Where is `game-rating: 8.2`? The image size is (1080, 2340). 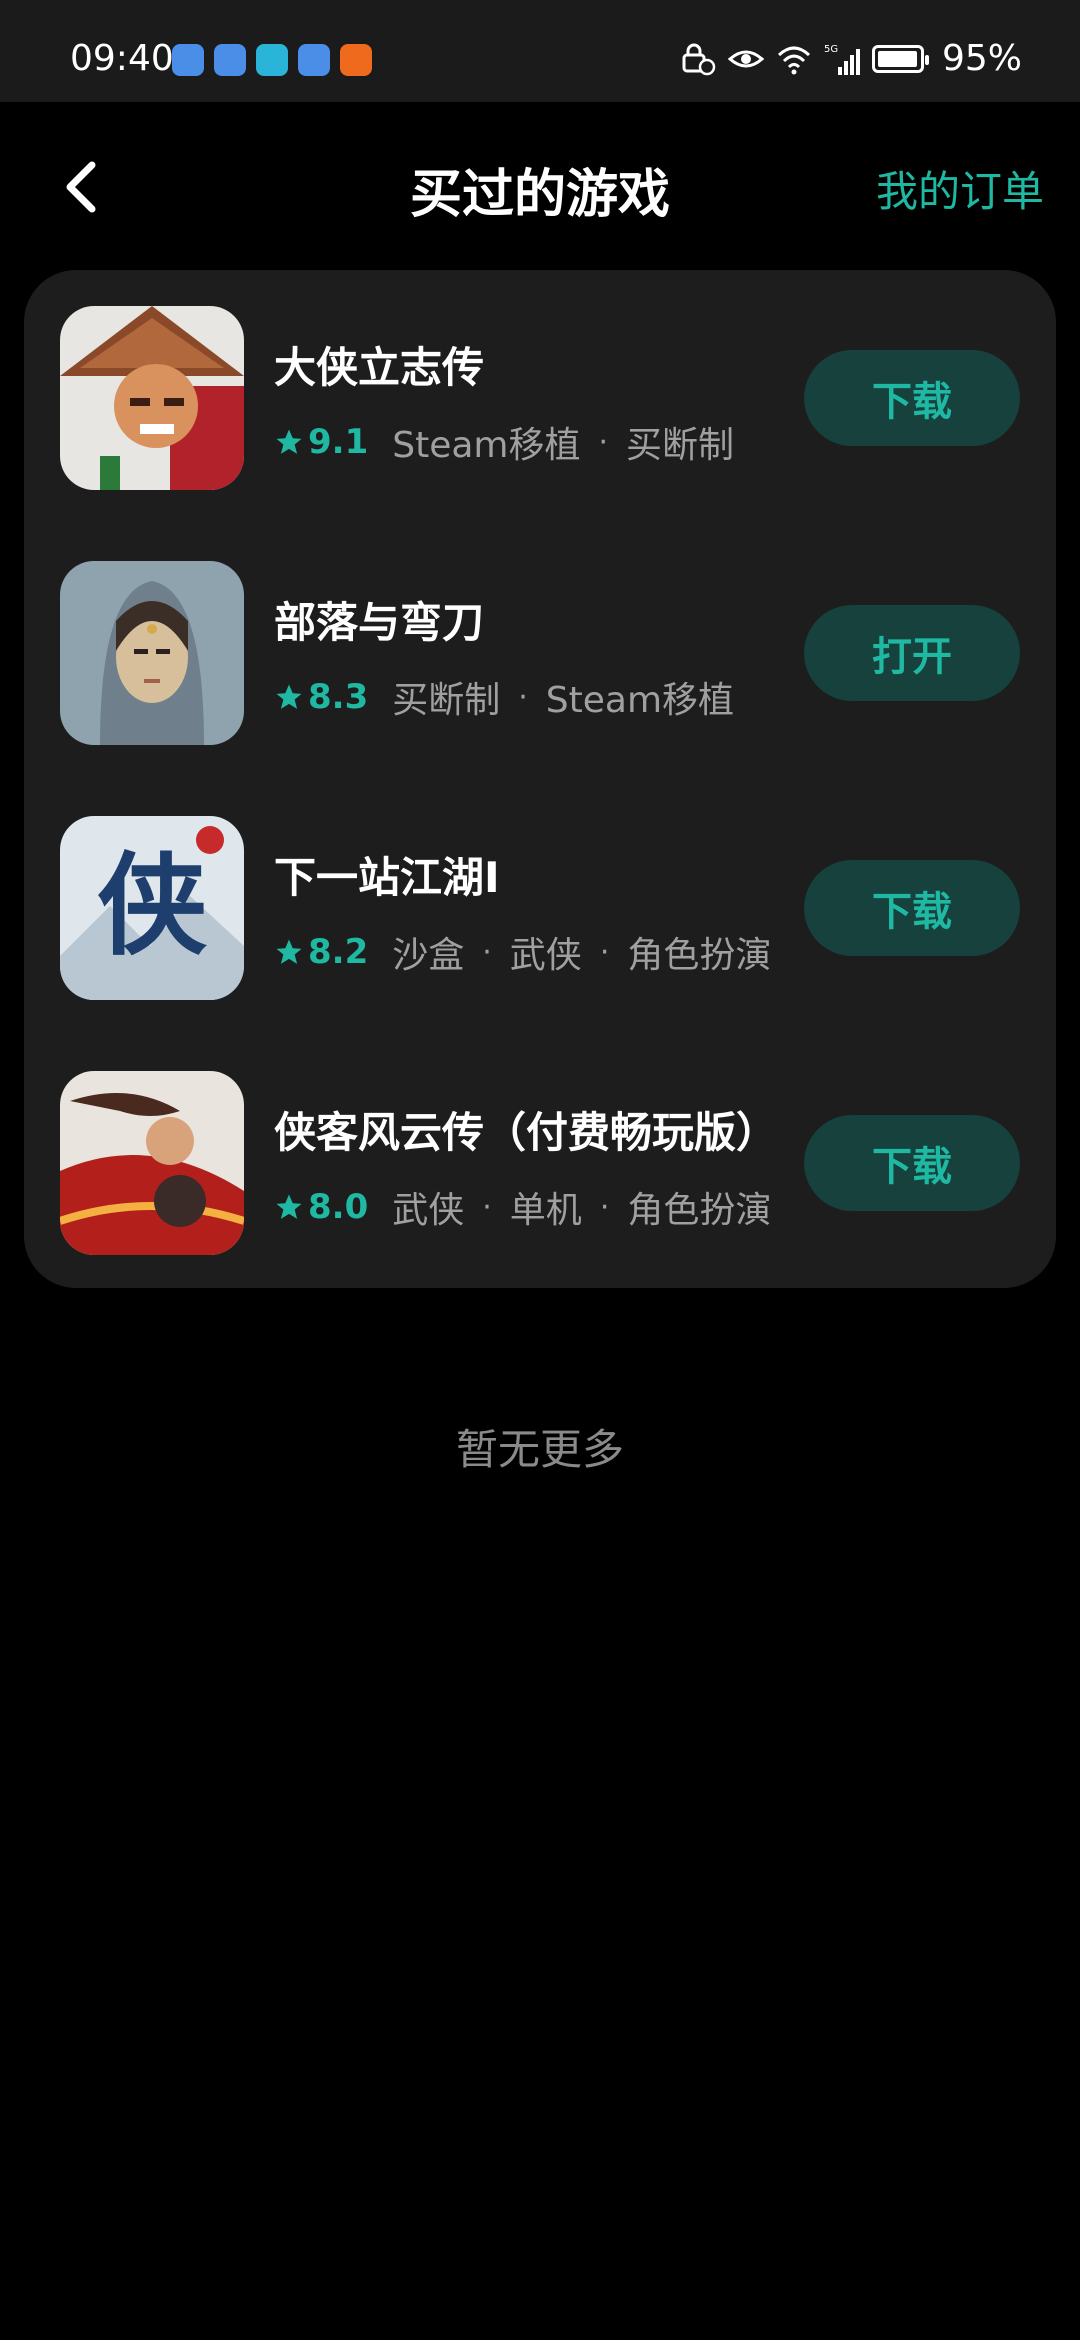
game-rating: 8.2 is located at coordinates (338, 952).